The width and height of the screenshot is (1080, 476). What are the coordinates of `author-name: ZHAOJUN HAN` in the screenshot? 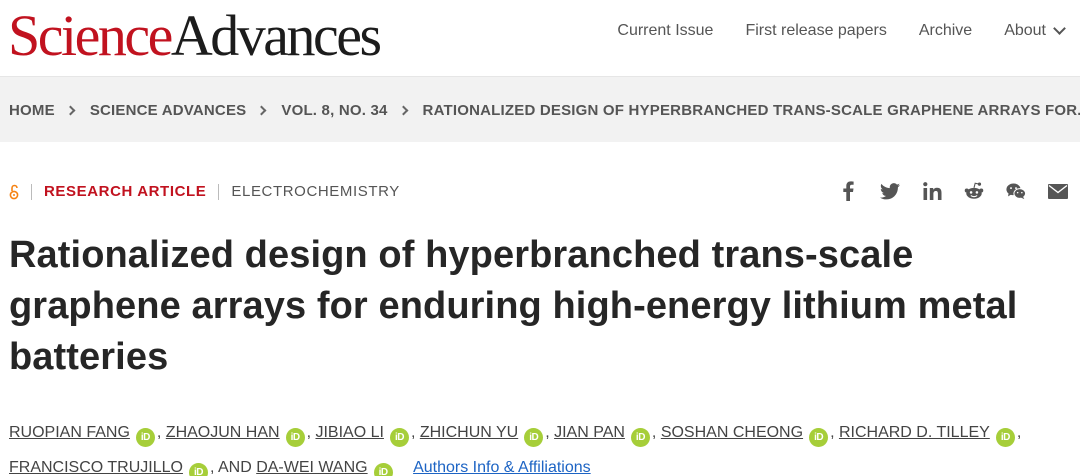 It's located at (223, 432).